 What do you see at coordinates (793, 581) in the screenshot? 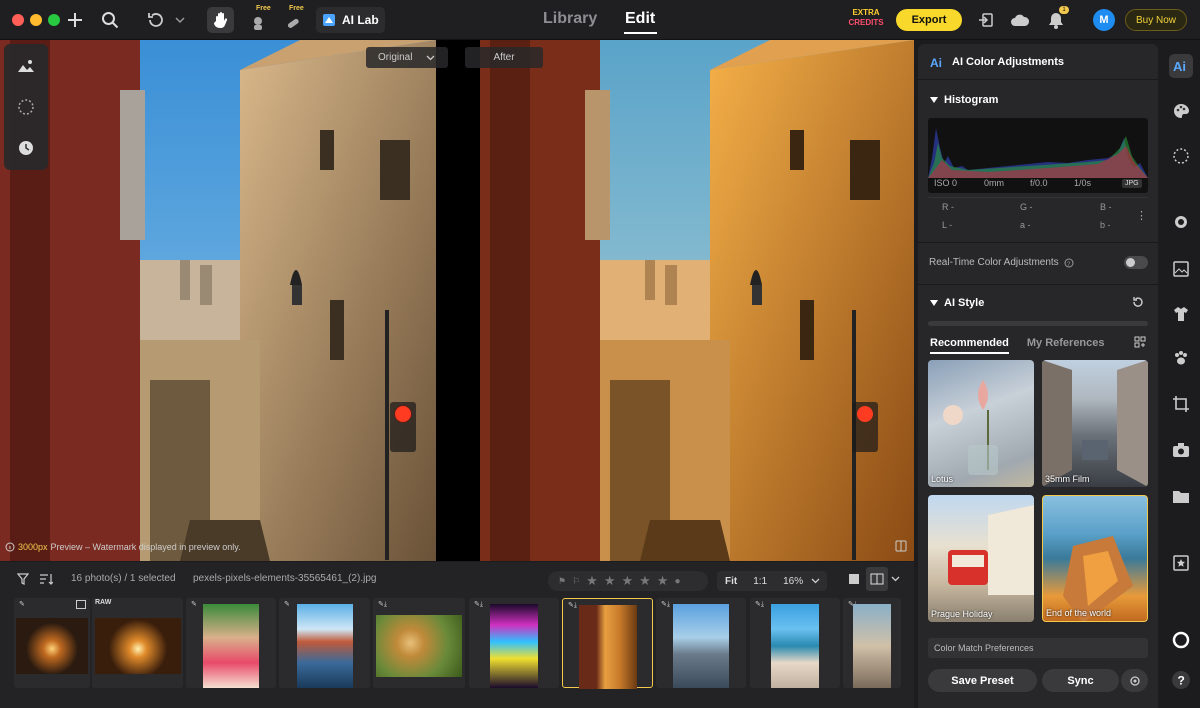
I see `zoom-percent-dropdown: 16%` at bounding box center [793, 581].